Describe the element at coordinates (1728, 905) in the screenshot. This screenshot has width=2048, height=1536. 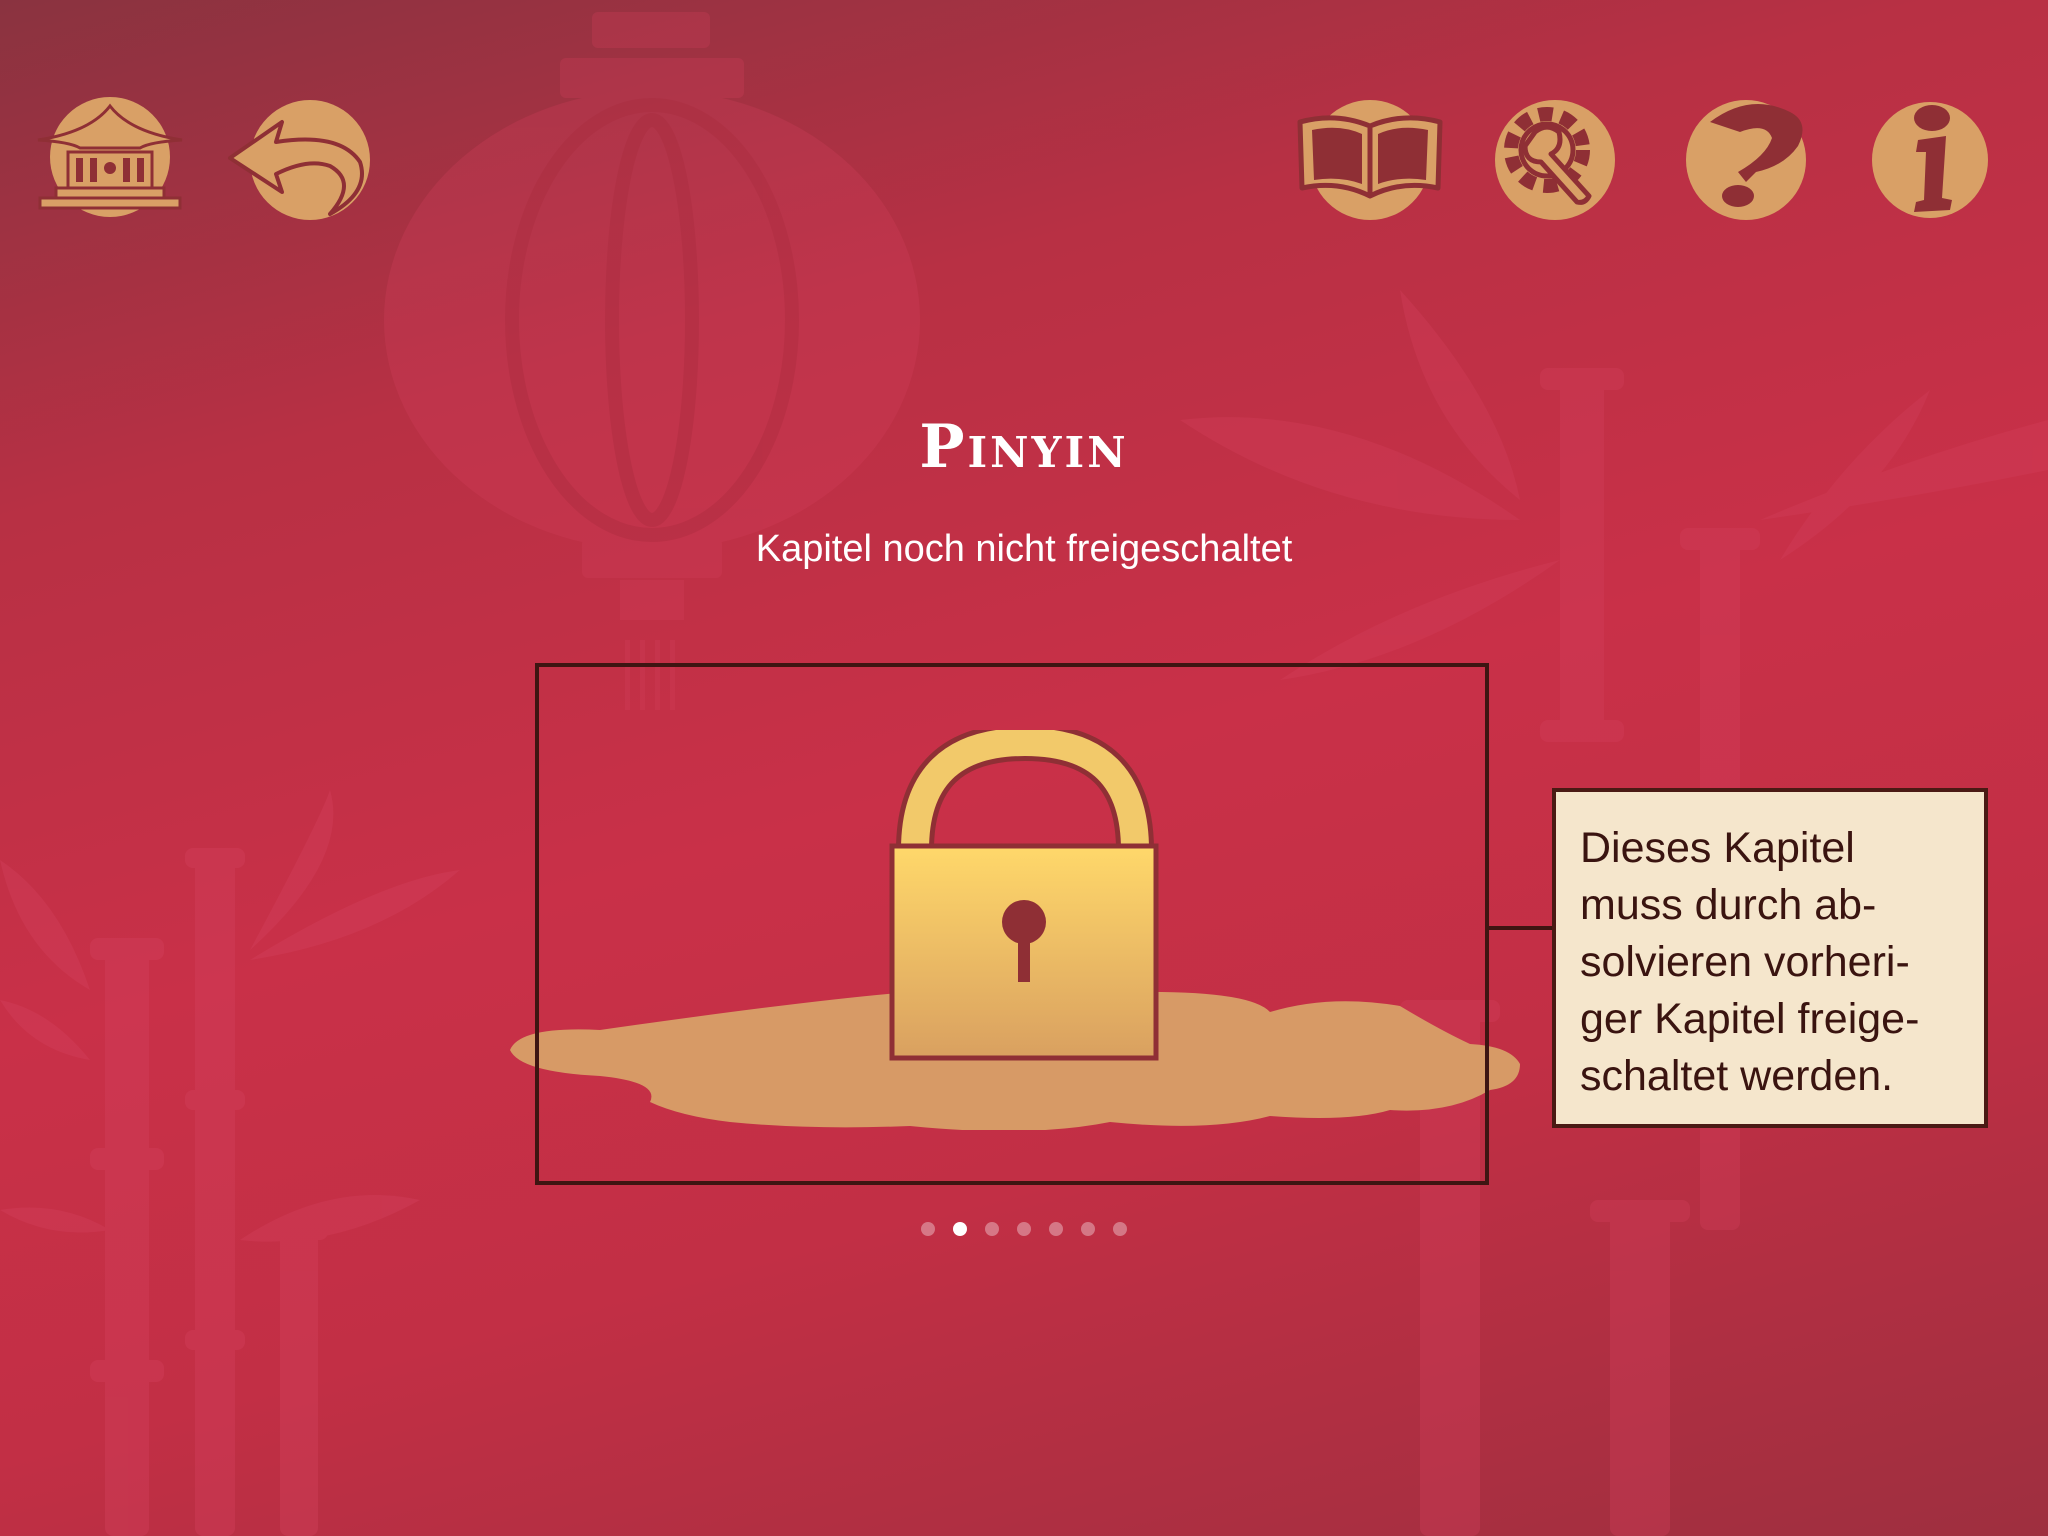
I see `tooltip-line: muss durch ab-` at that location.